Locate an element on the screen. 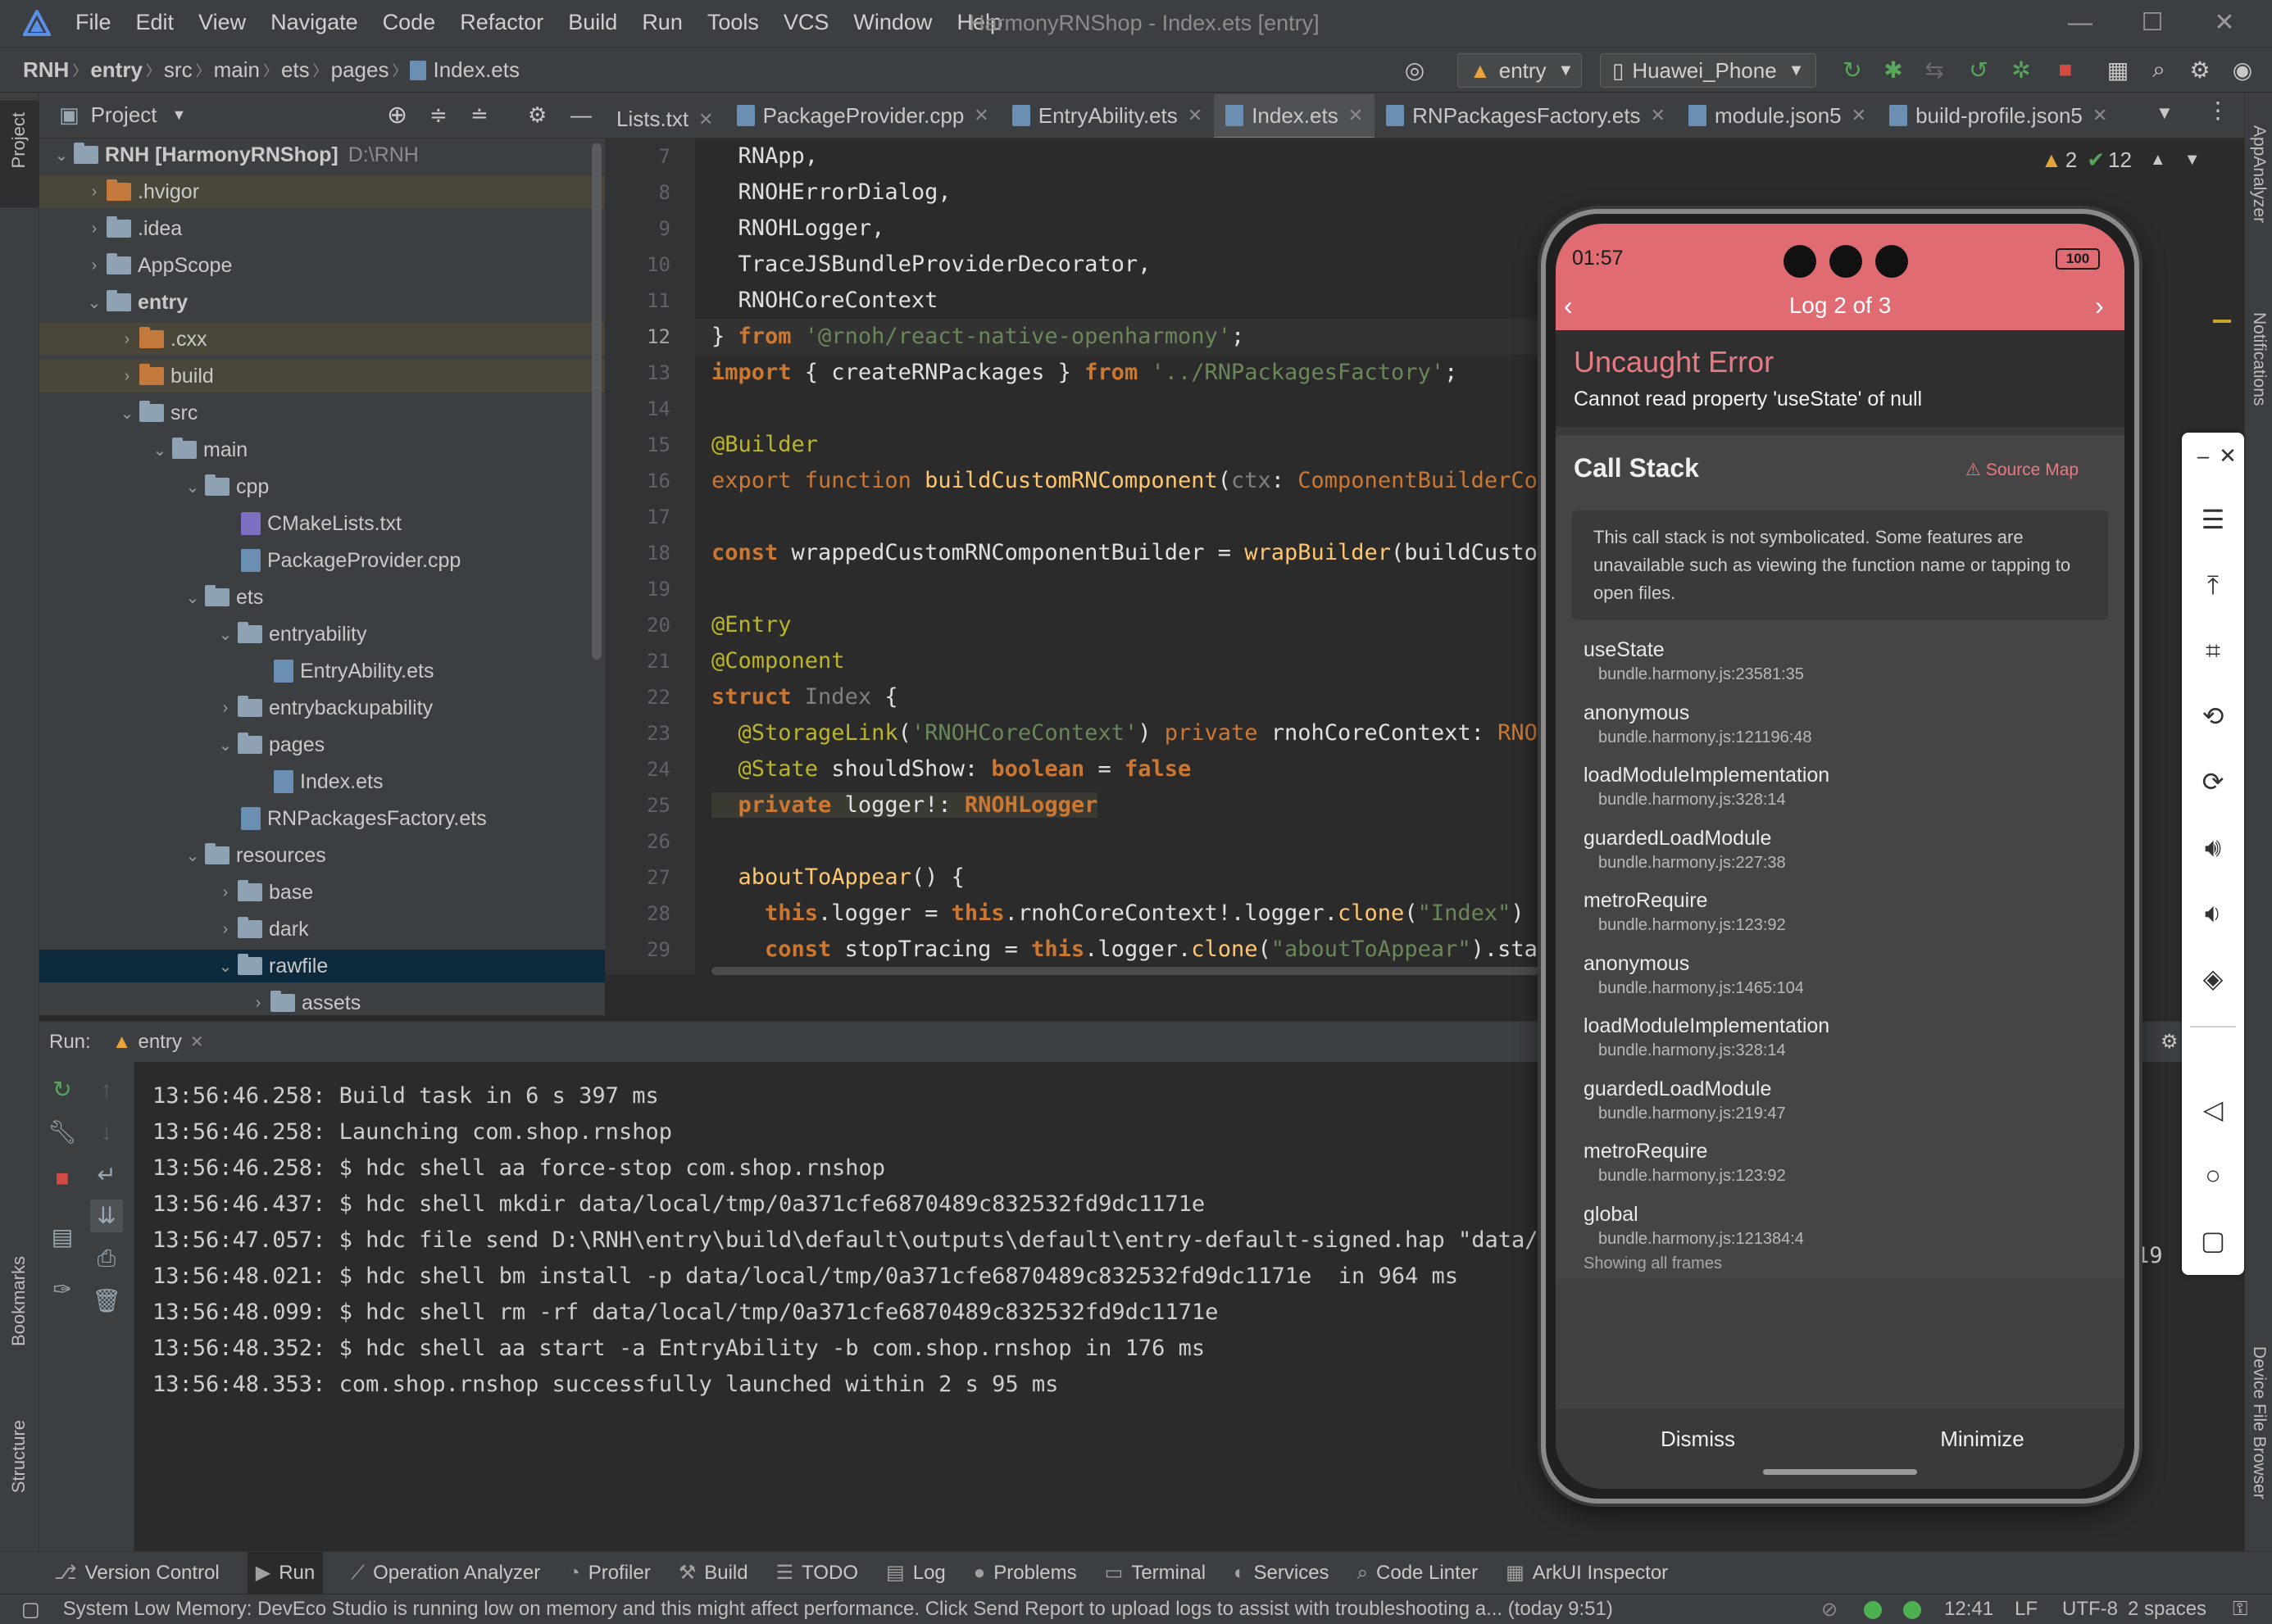  code-line: RNApp, is located at coordinates (1119, 156).